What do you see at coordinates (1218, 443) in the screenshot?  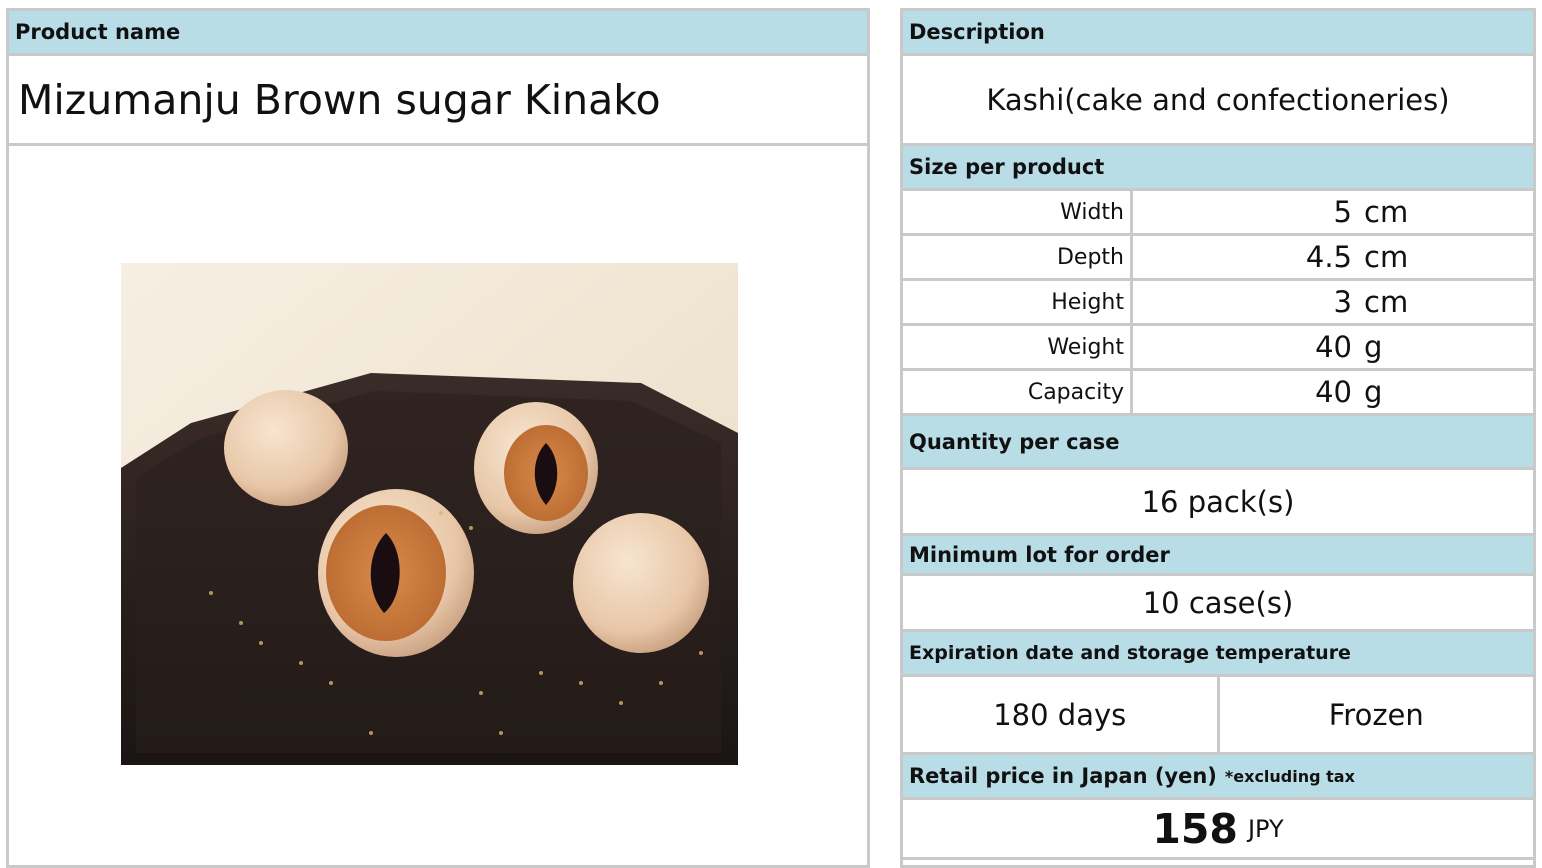 I see `quantity-header: Quantity per case` at bounding box center [1218, 443].